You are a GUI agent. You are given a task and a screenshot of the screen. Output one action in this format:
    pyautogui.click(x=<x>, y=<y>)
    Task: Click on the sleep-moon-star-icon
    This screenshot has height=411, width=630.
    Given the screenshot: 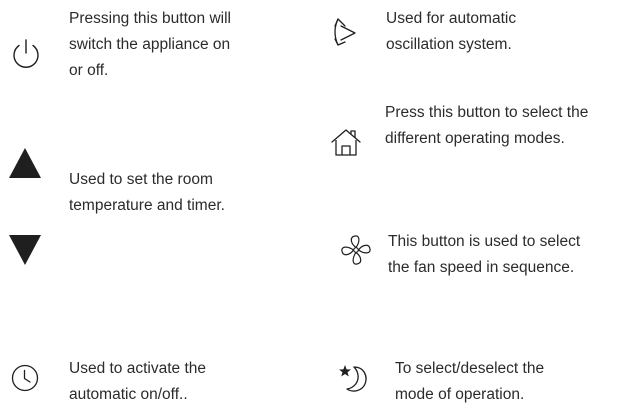 What is the action you would take?
    pyautogui.click(x=354, y=379)
    